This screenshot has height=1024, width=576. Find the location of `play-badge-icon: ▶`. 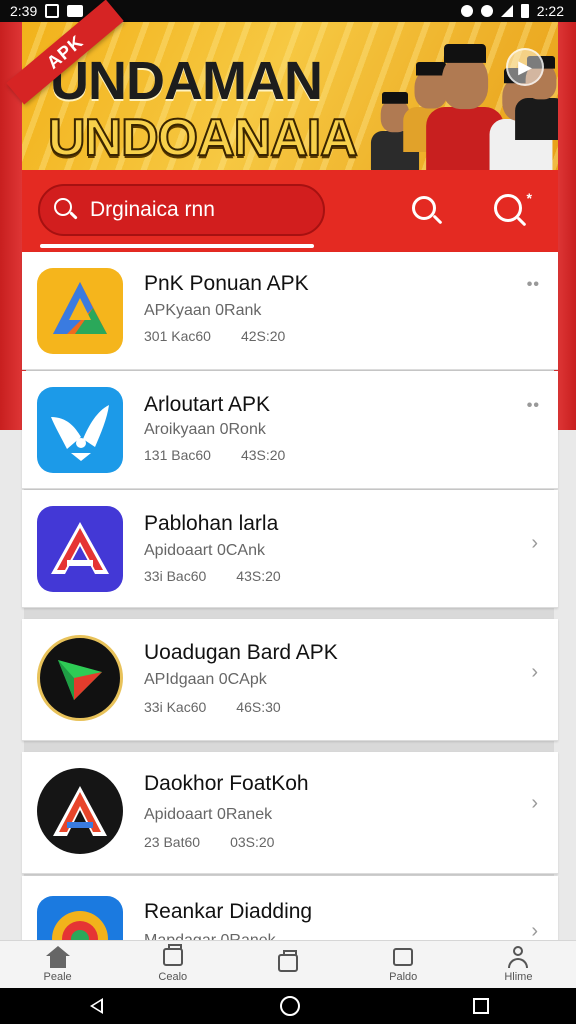

play-badge-icon: ▶ is located at coordinates (525, 67).